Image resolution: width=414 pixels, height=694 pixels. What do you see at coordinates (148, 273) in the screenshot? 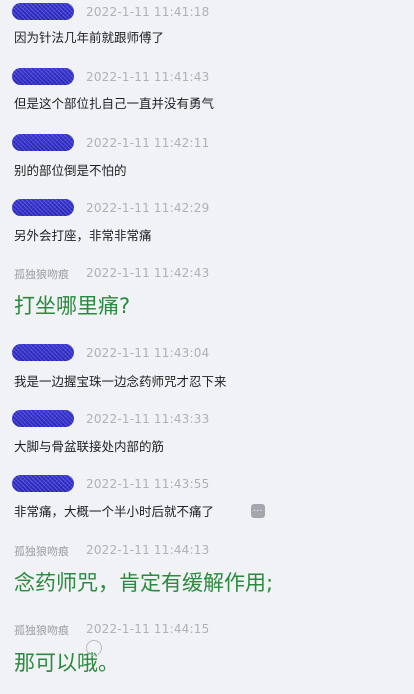
I see `message-timestamp: 2022-1-11 11:42:43` at bounding box center [148, 273].